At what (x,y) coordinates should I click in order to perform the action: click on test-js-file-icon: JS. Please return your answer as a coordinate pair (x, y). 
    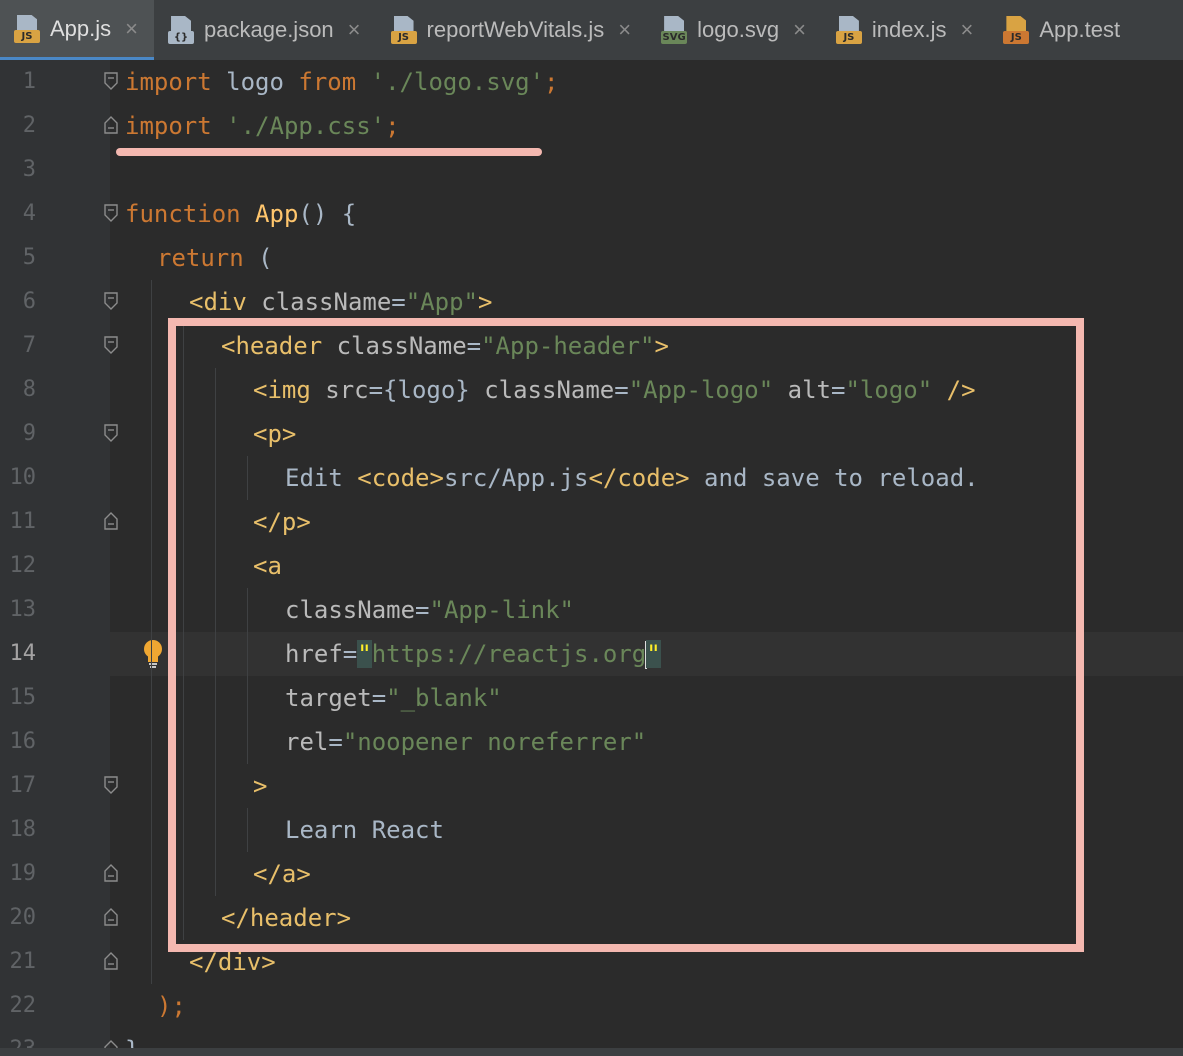
    Looking at the image, I should click on (1016, 30).